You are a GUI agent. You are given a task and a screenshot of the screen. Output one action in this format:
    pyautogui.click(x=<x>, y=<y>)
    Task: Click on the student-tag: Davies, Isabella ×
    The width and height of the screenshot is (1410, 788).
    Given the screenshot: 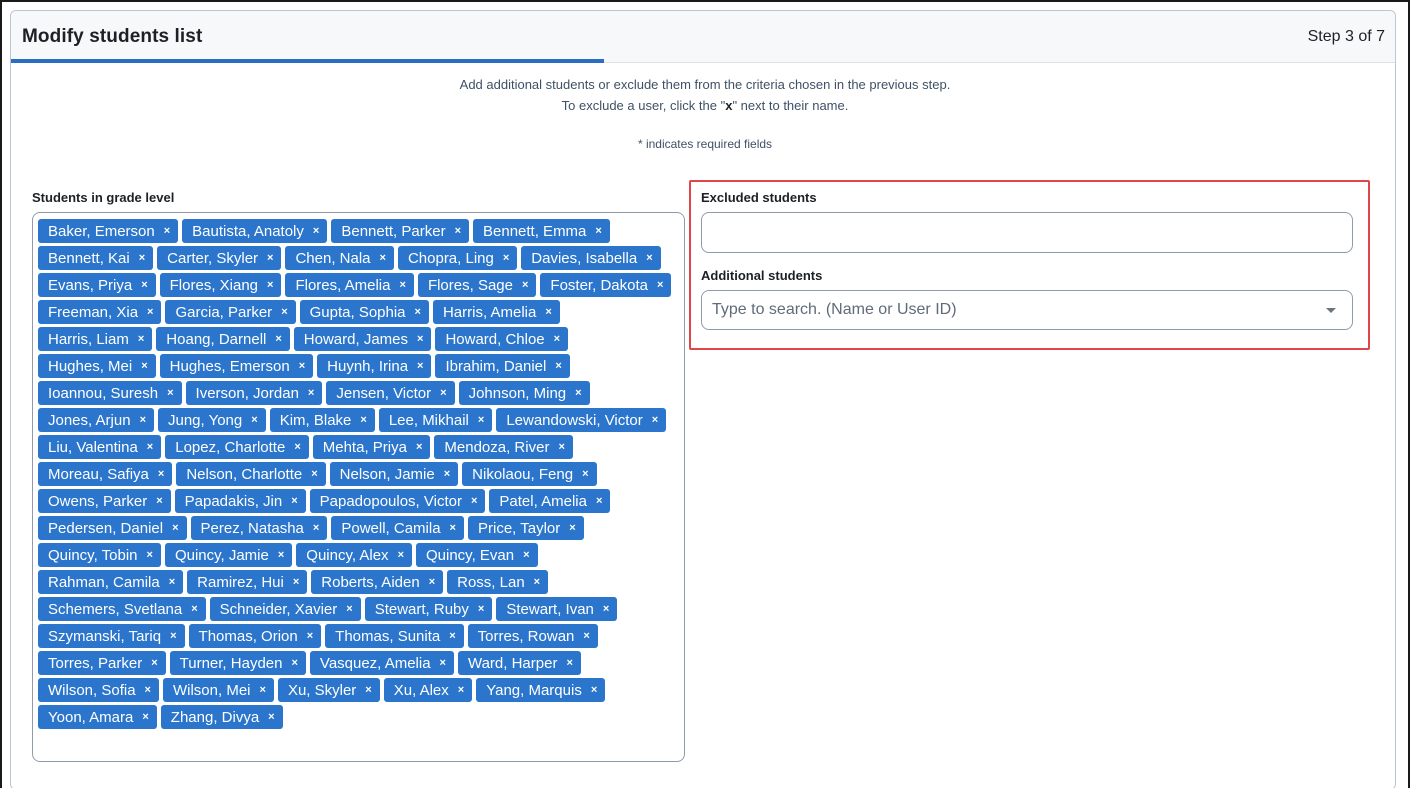 What is the action you would take?
    pyautogui.click(x=591, y=258)
    